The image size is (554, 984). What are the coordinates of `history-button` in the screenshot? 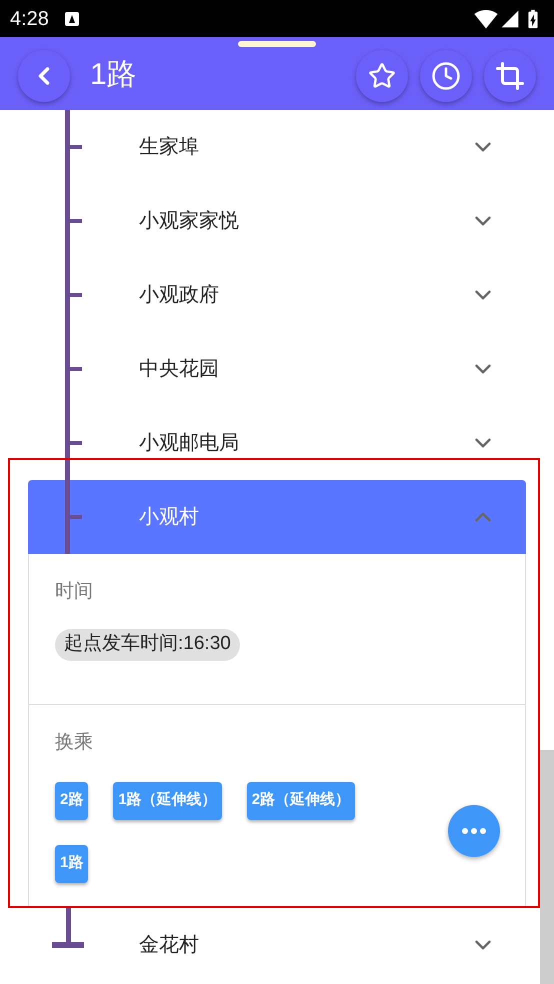 It's located at (446, 76).